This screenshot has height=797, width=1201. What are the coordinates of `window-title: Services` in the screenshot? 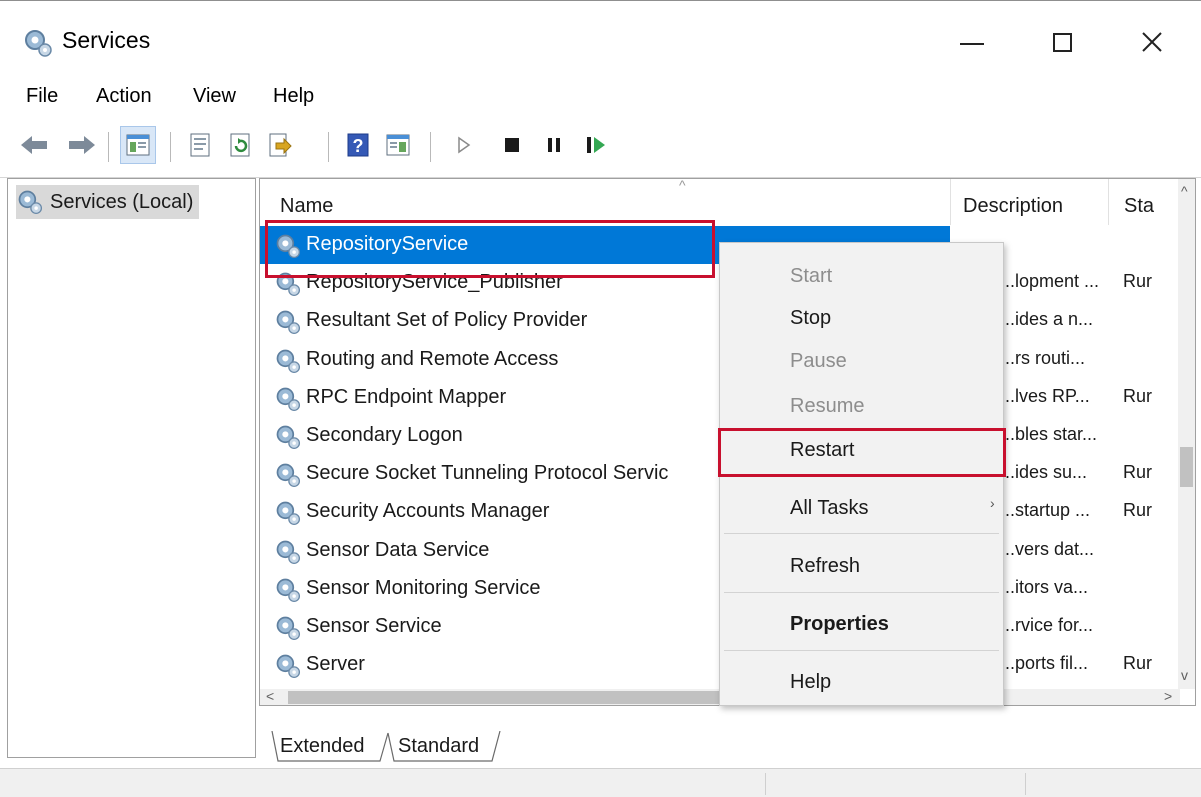 It's located at (106, 40).